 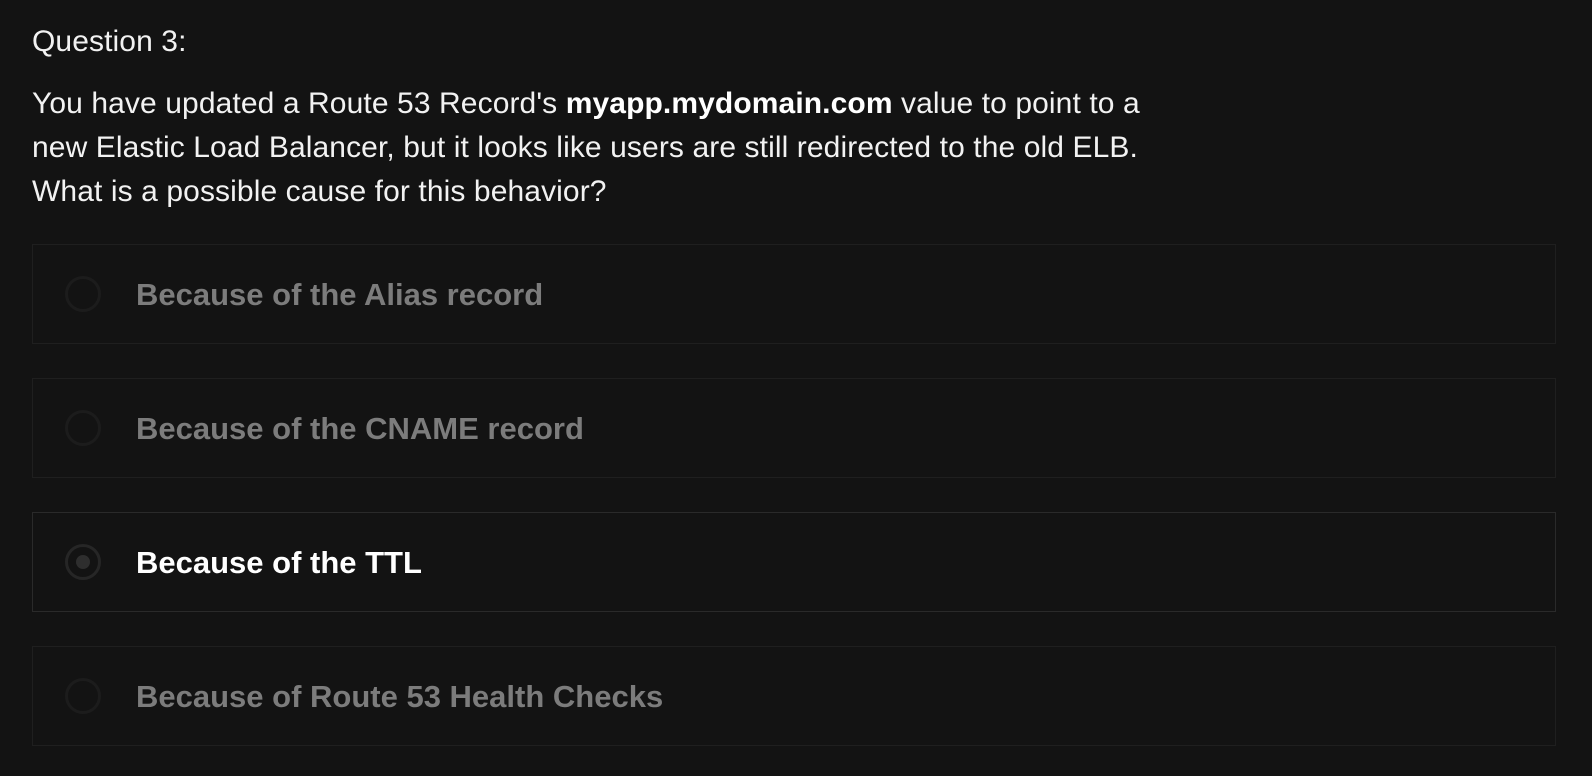 I want to click on answer-label: Because of the TTL, so click(x=279, y=562).